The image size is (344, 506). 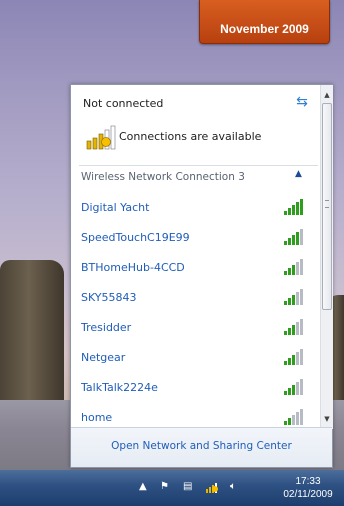 I want to click on connections-available-text: Connections are available, so click(x=190, y=136).